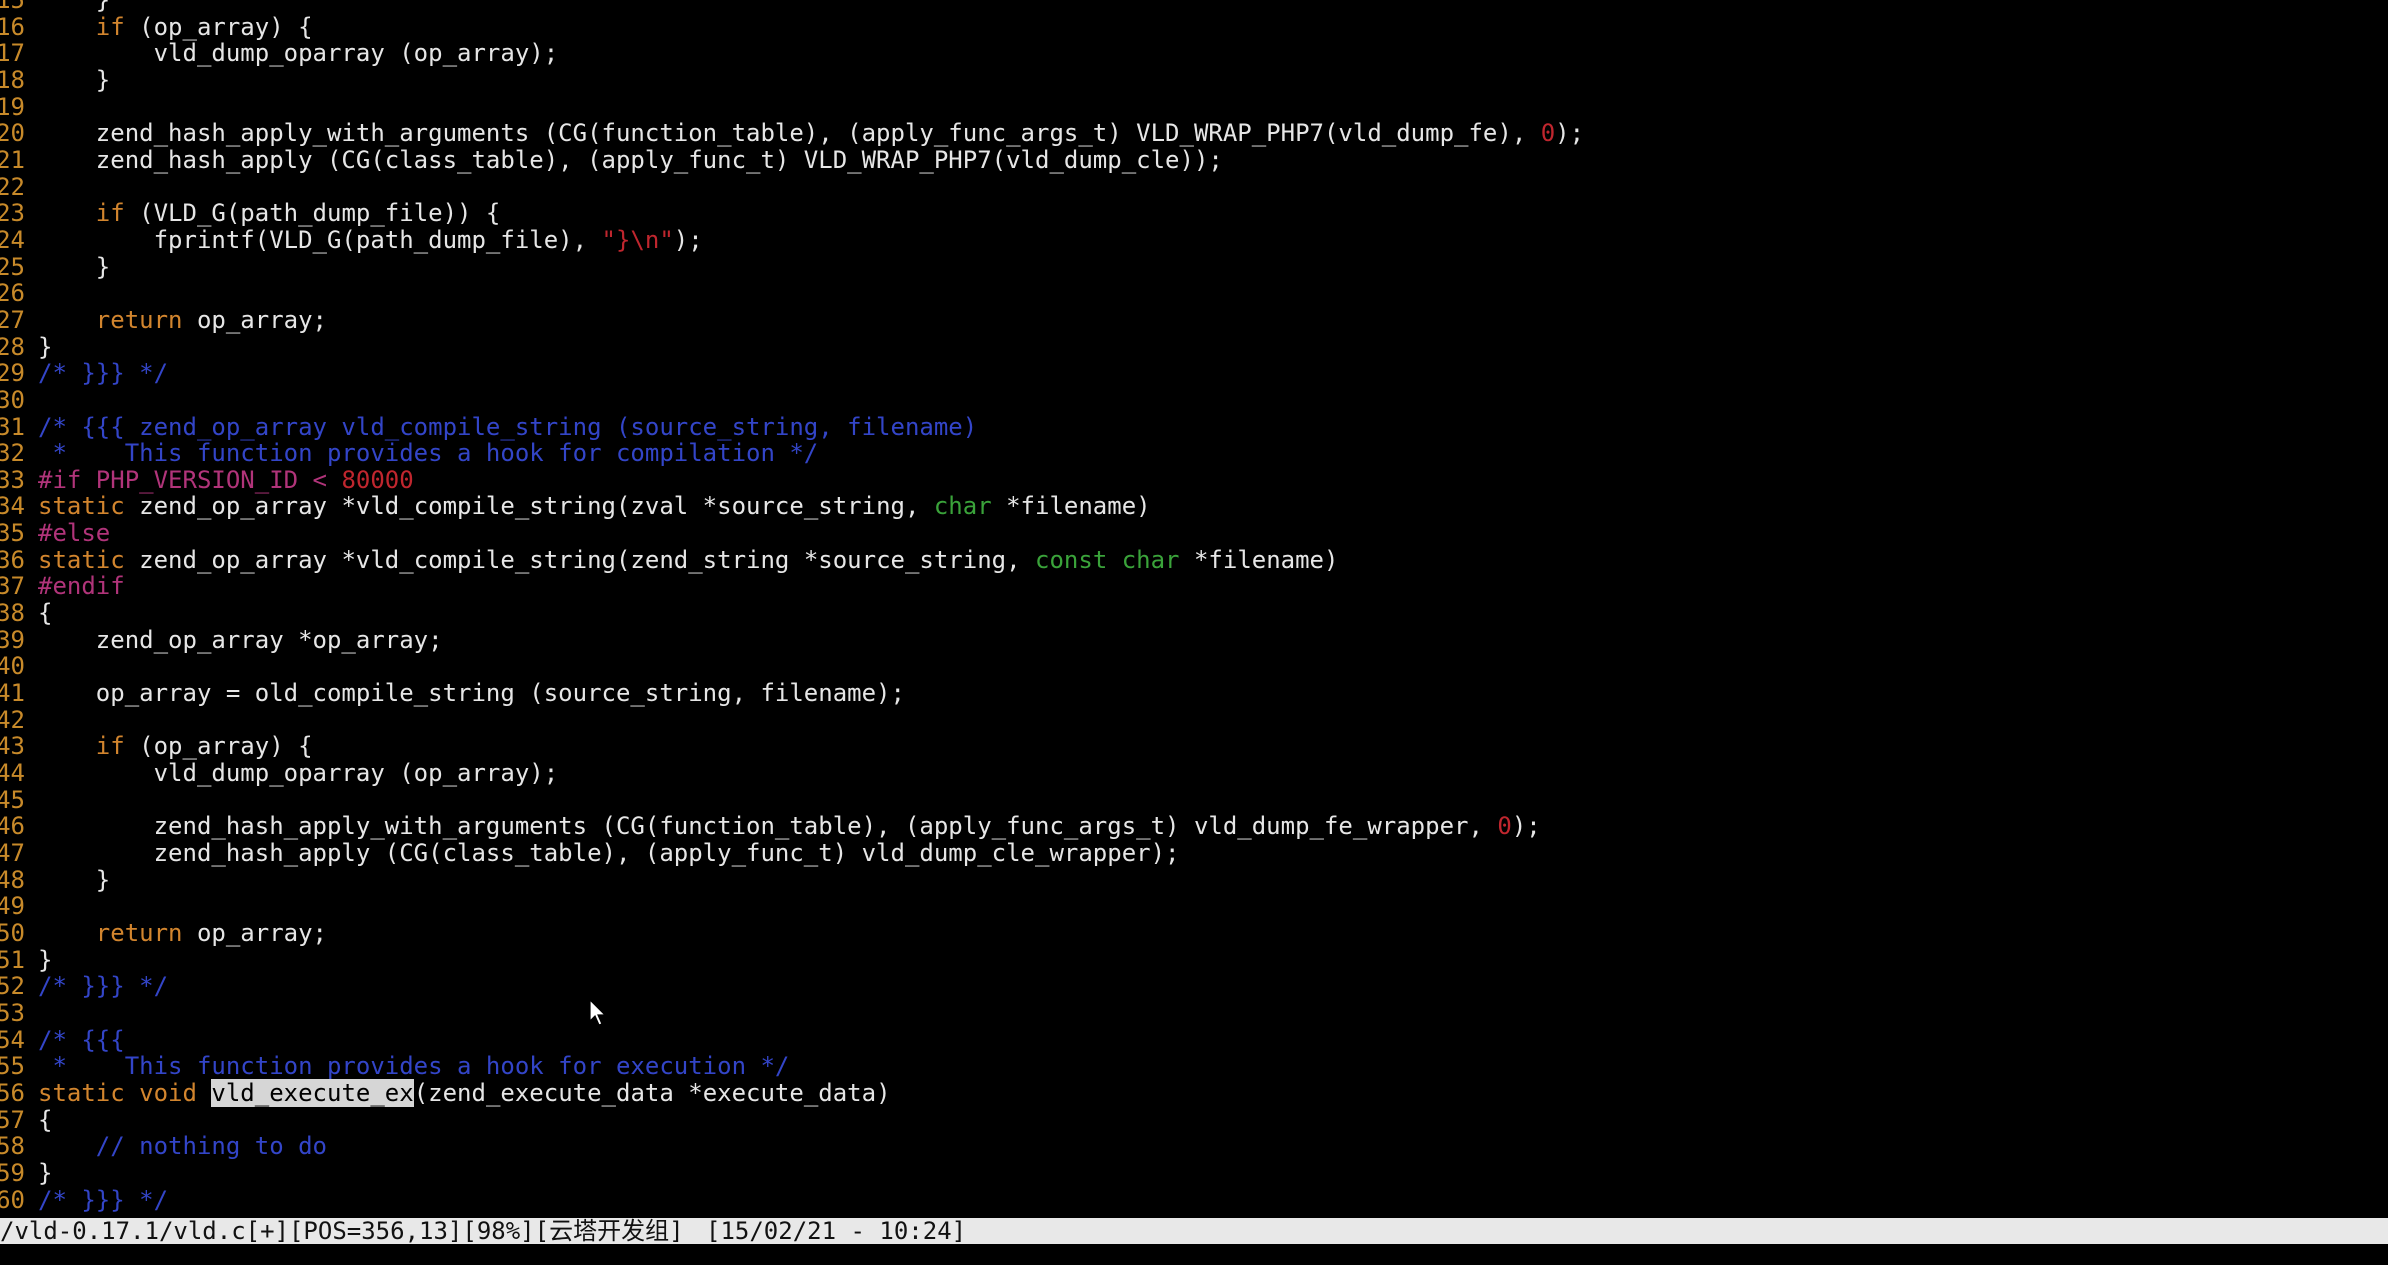 The image size is (2388, 1265). Describe the element at coordinates (1194, 1013) in the screenshot. I see `code-line: 53` at that location.